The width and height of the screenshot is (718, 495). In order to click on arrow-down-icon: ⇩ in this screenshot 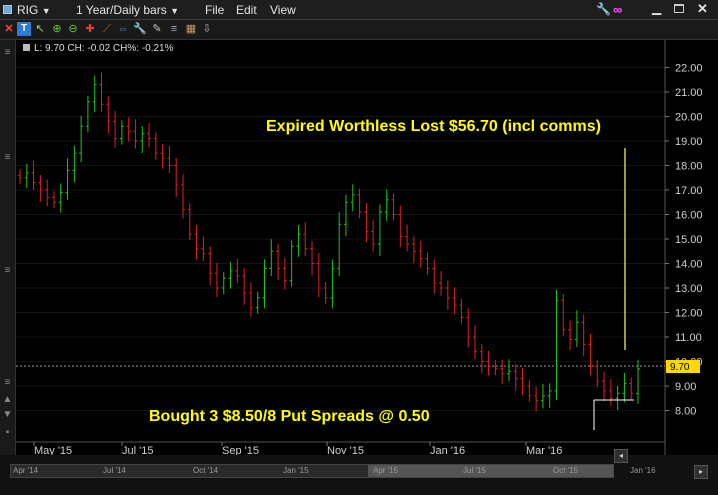, I will do `click(207, 29)`.